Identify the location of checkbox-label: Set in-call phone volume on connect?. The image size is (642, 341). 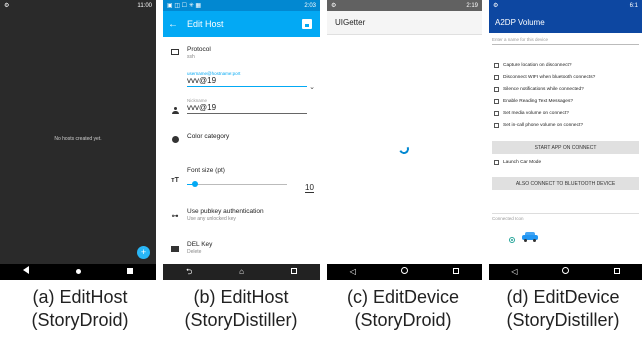
(543, 125).